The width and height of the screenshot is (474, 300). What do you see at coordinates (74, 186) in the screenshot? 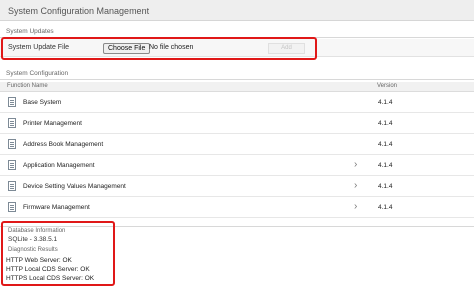
I see `function-name: Device Setting Values Management` at bounding box center [74, 186].